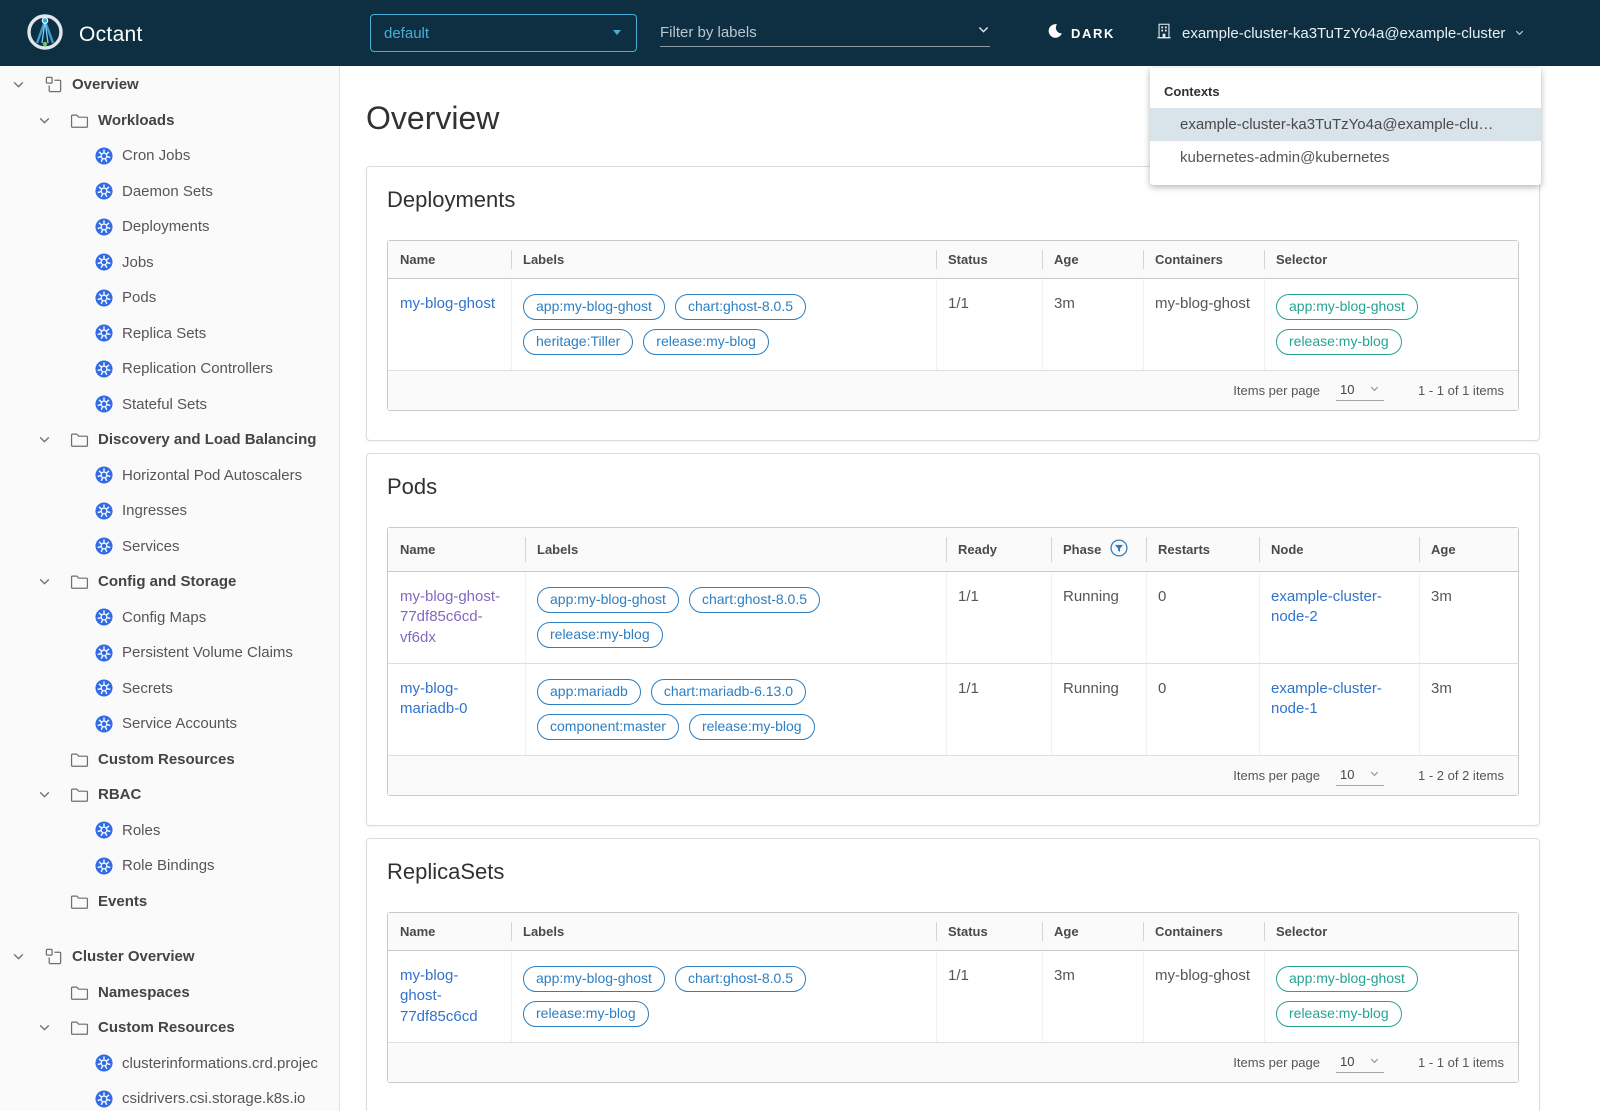 The image size is (1600, 1111). I want to click on sidebar-item-label: Secrets, so click(147, 688).